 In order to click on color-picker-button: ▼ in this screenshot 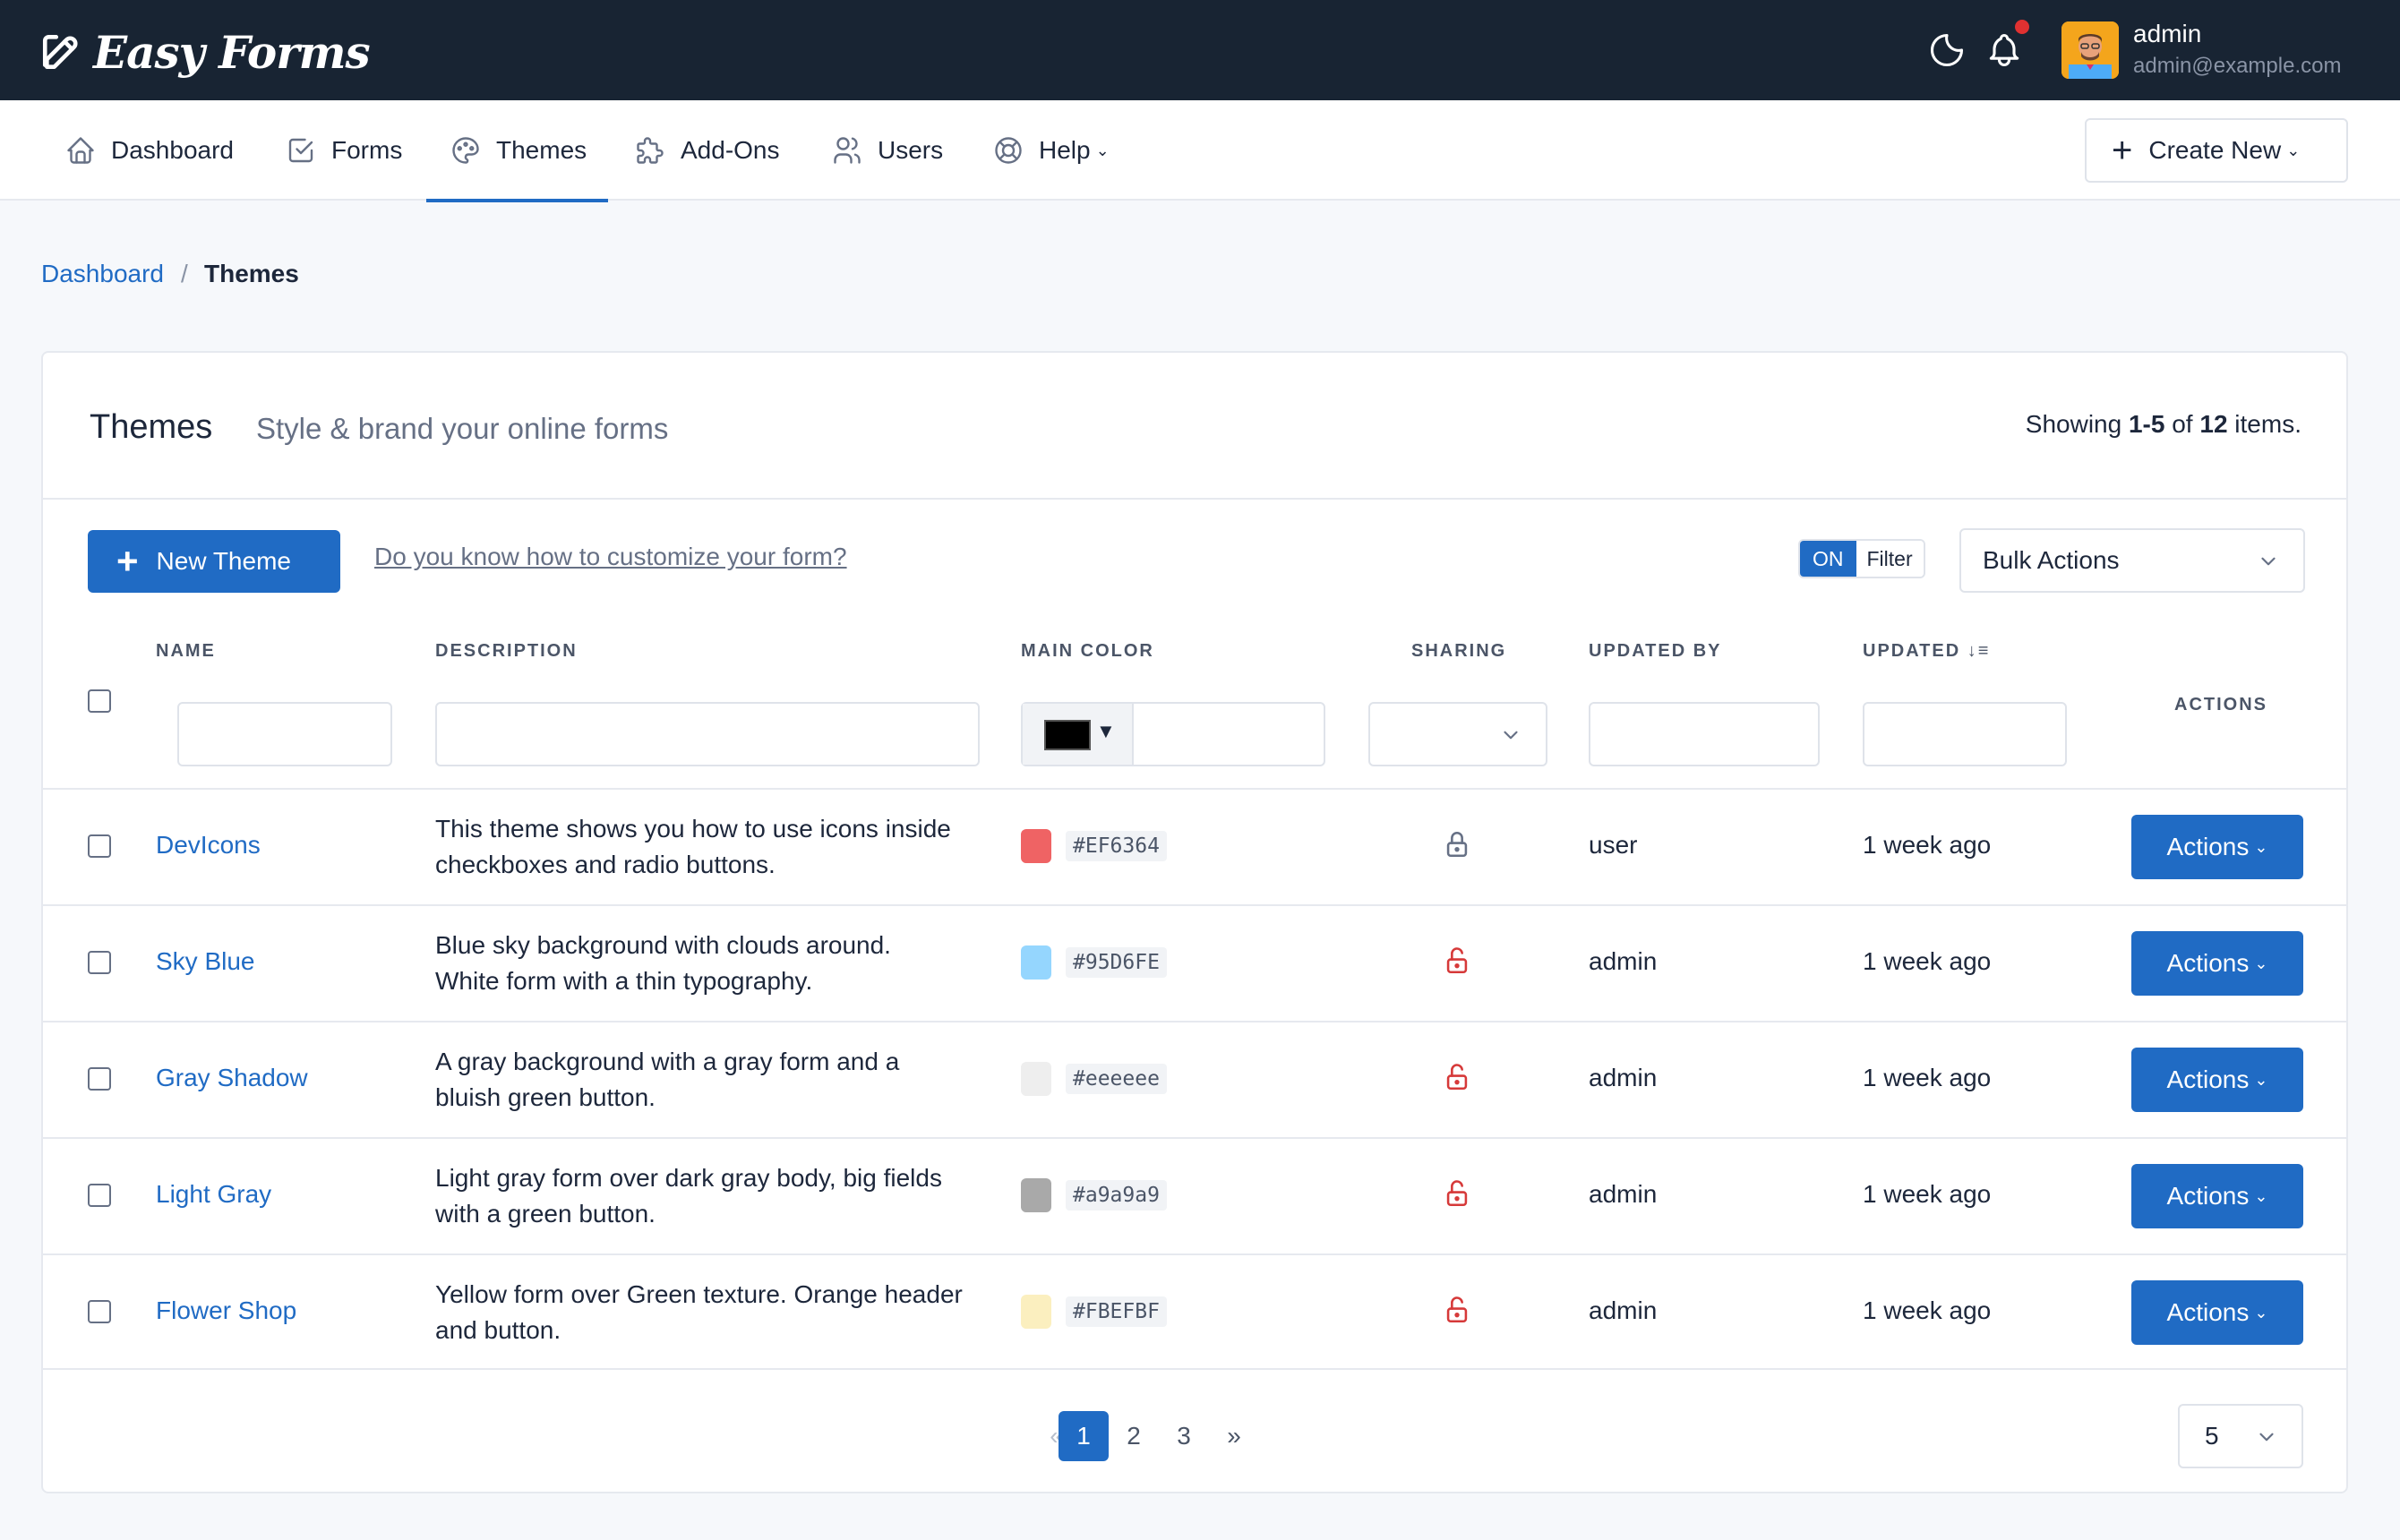, I will do `click(1078, 734)`.